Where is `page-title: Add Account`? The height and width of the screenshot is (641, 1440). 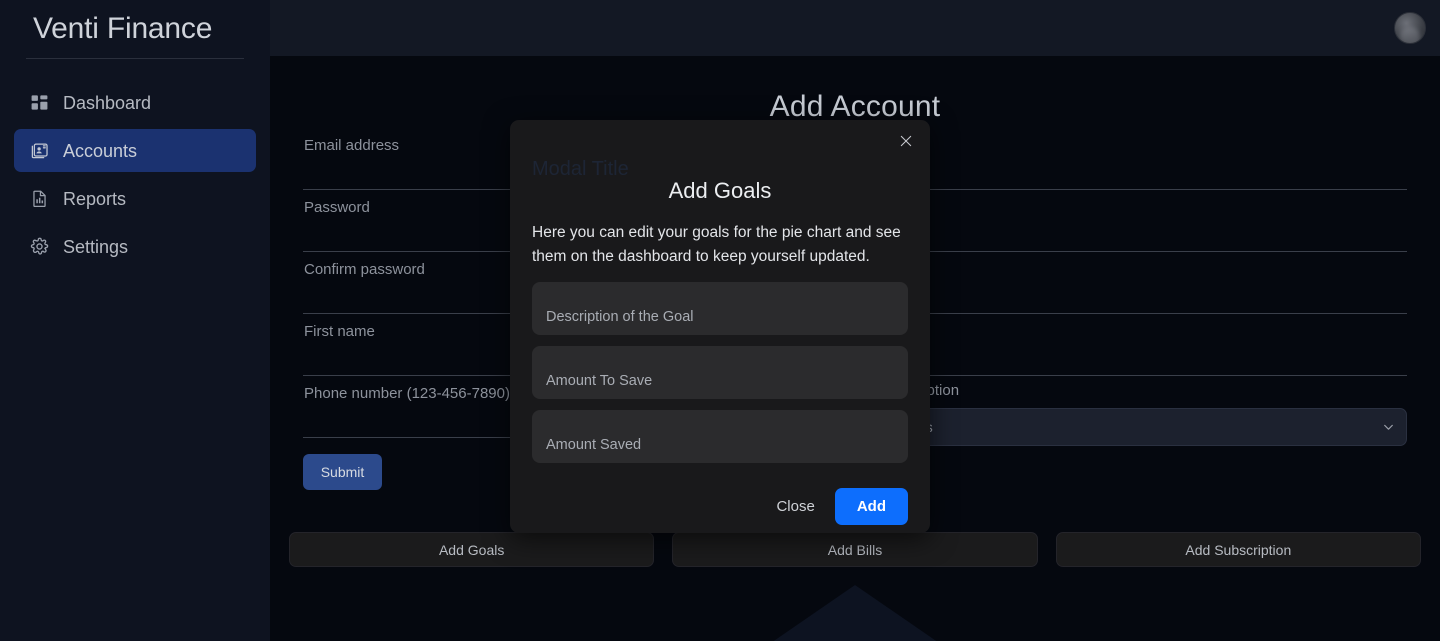
page-title: Add Account is located at coordinates (855, 106).